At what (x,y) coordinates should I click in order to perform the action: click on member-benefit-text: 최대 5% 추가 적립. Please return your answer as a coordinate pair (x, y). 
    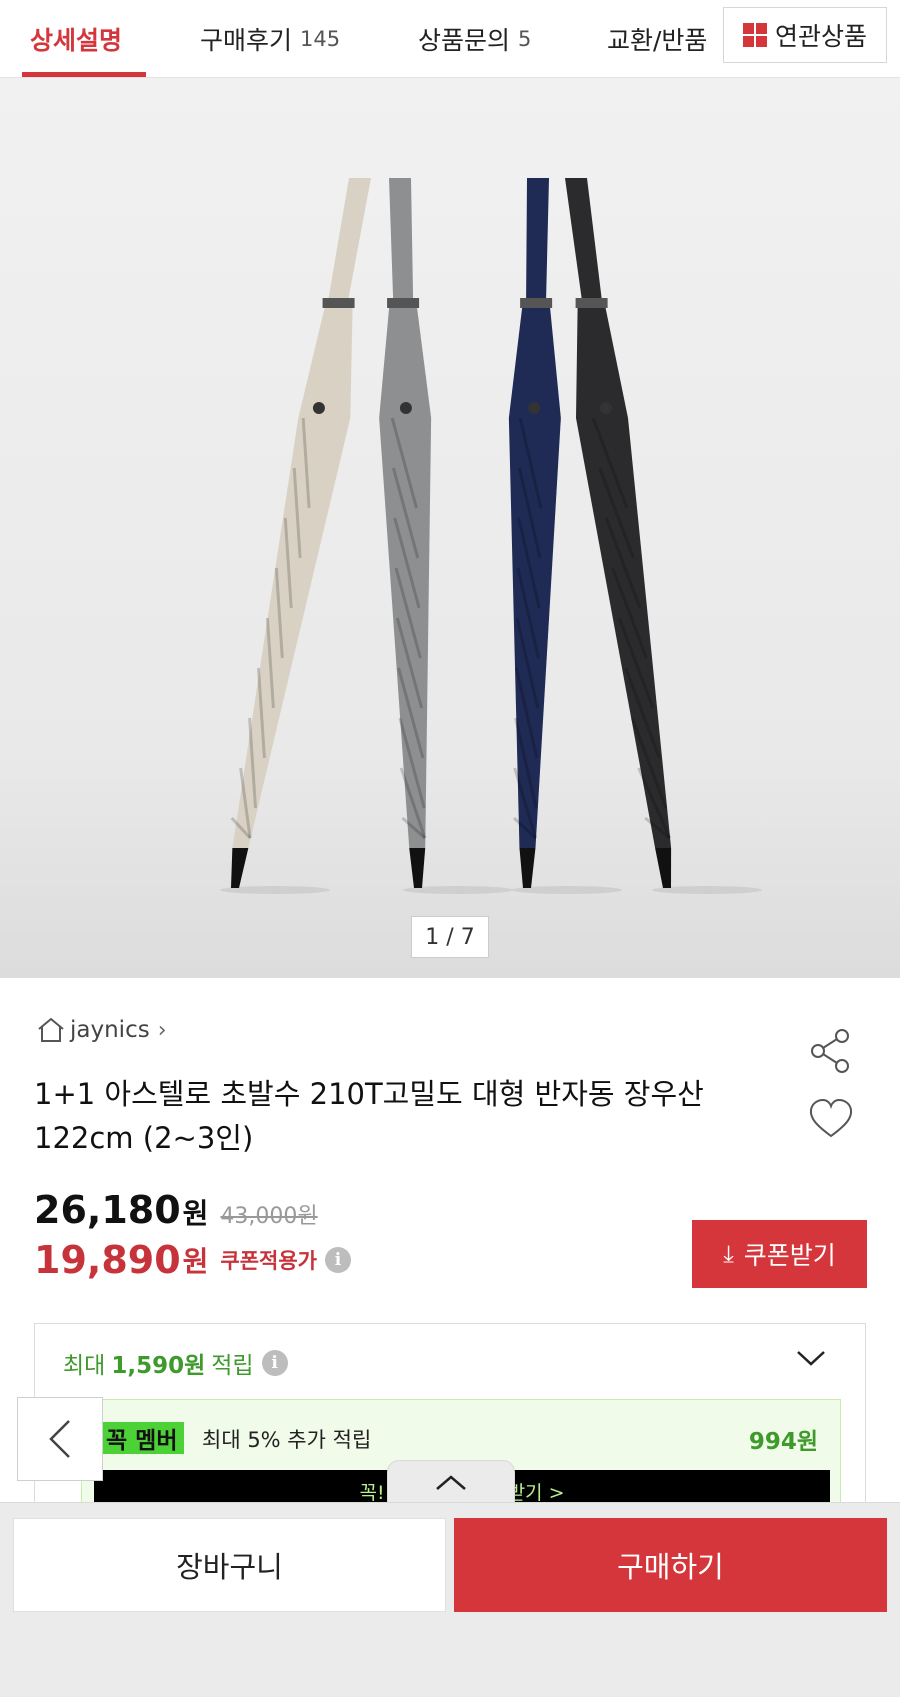
    Looking at the image, I should click on (287, 1440).